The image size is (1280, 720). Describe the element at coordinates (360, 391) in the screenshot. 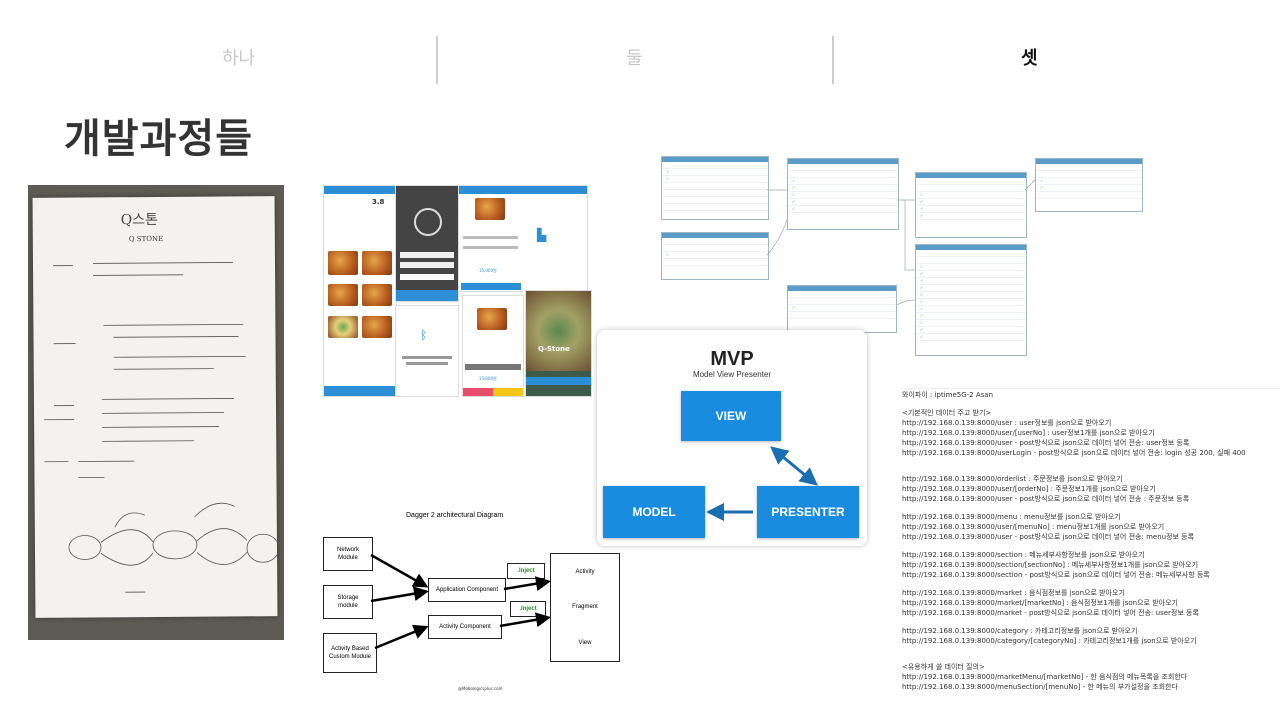

I see `app-bottom-button` at that location.